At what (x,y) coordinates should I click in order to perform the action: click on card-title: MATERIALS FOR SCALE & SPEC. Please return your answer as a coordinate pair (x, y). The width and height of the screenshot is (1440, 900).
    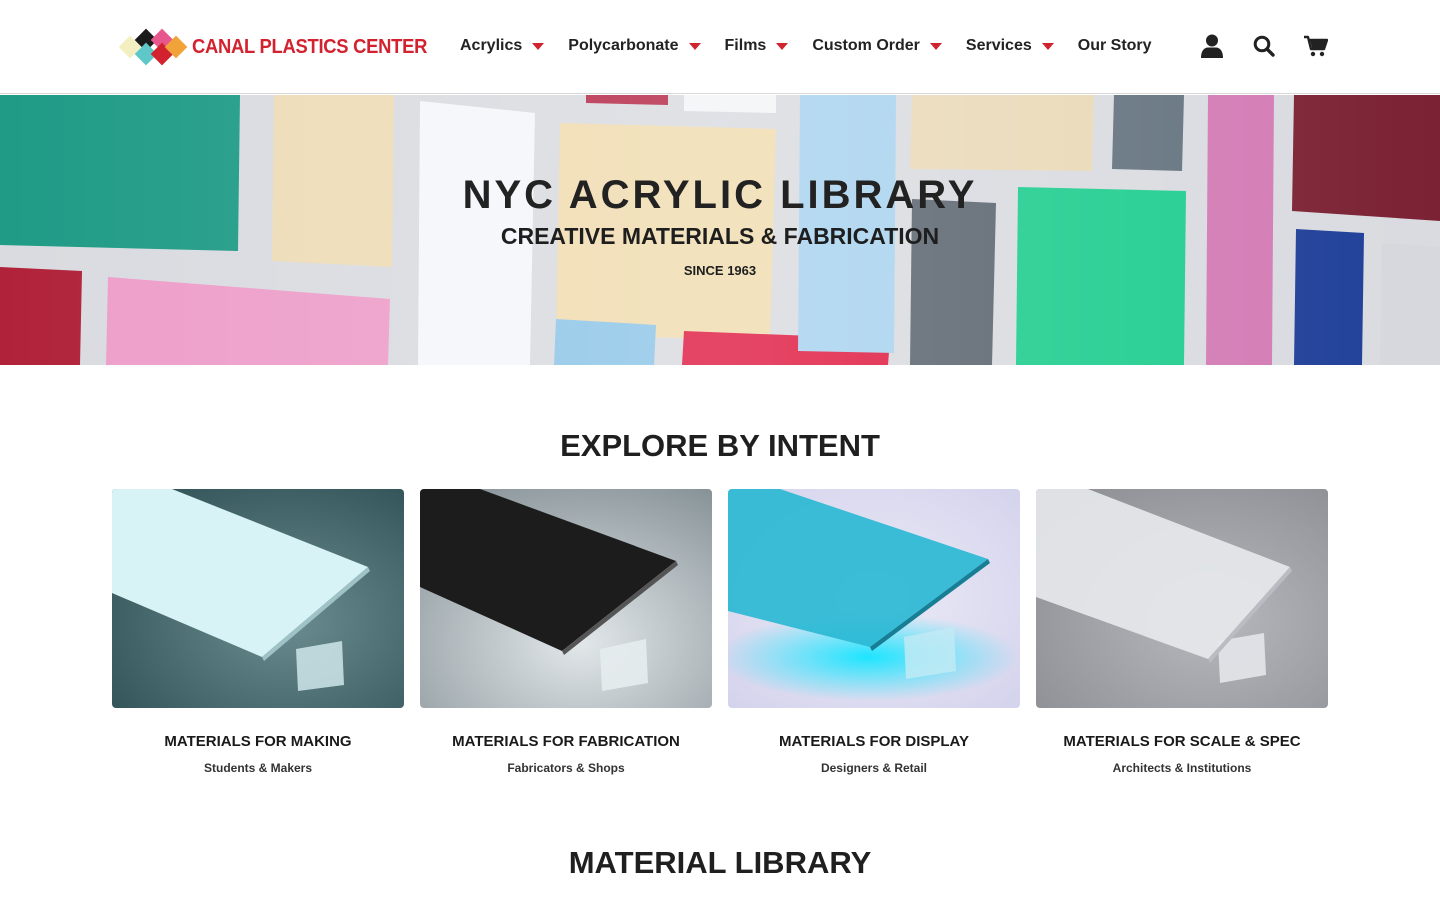
    Looking at the image, I should click on (1182, 741).